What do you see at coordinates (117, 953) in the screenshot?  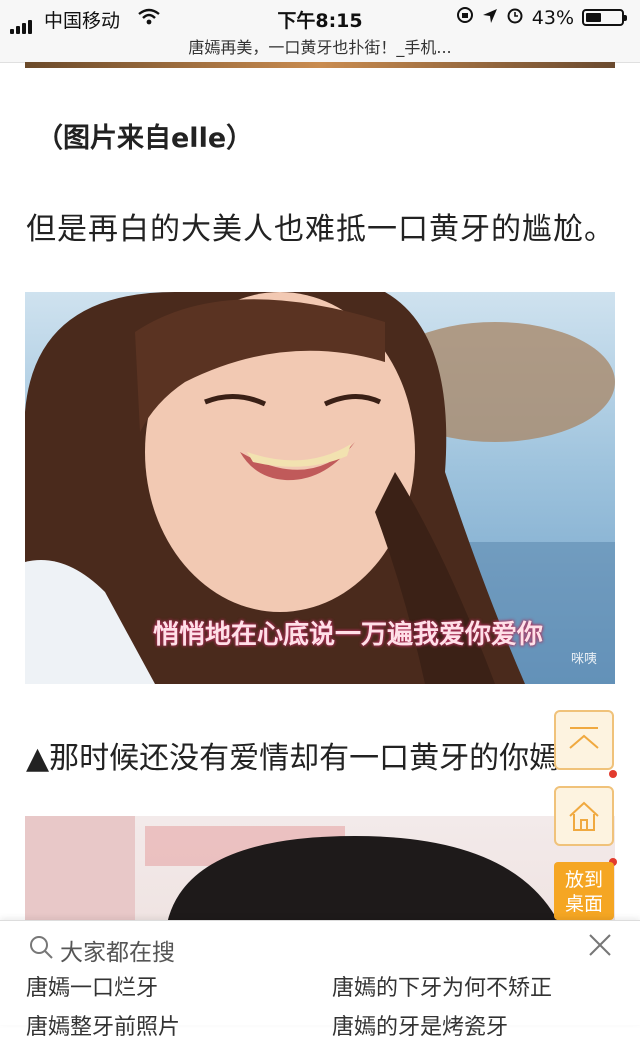 I see `search-panel-title: 大家都在搜` at bounding box center [117, 953].